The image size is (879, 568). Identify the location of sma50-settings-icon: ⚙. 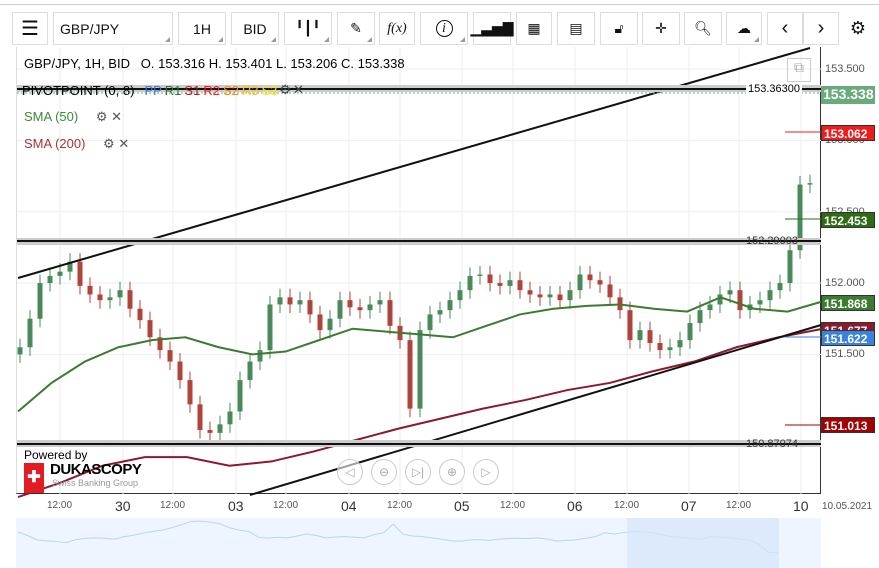
(102, 116).